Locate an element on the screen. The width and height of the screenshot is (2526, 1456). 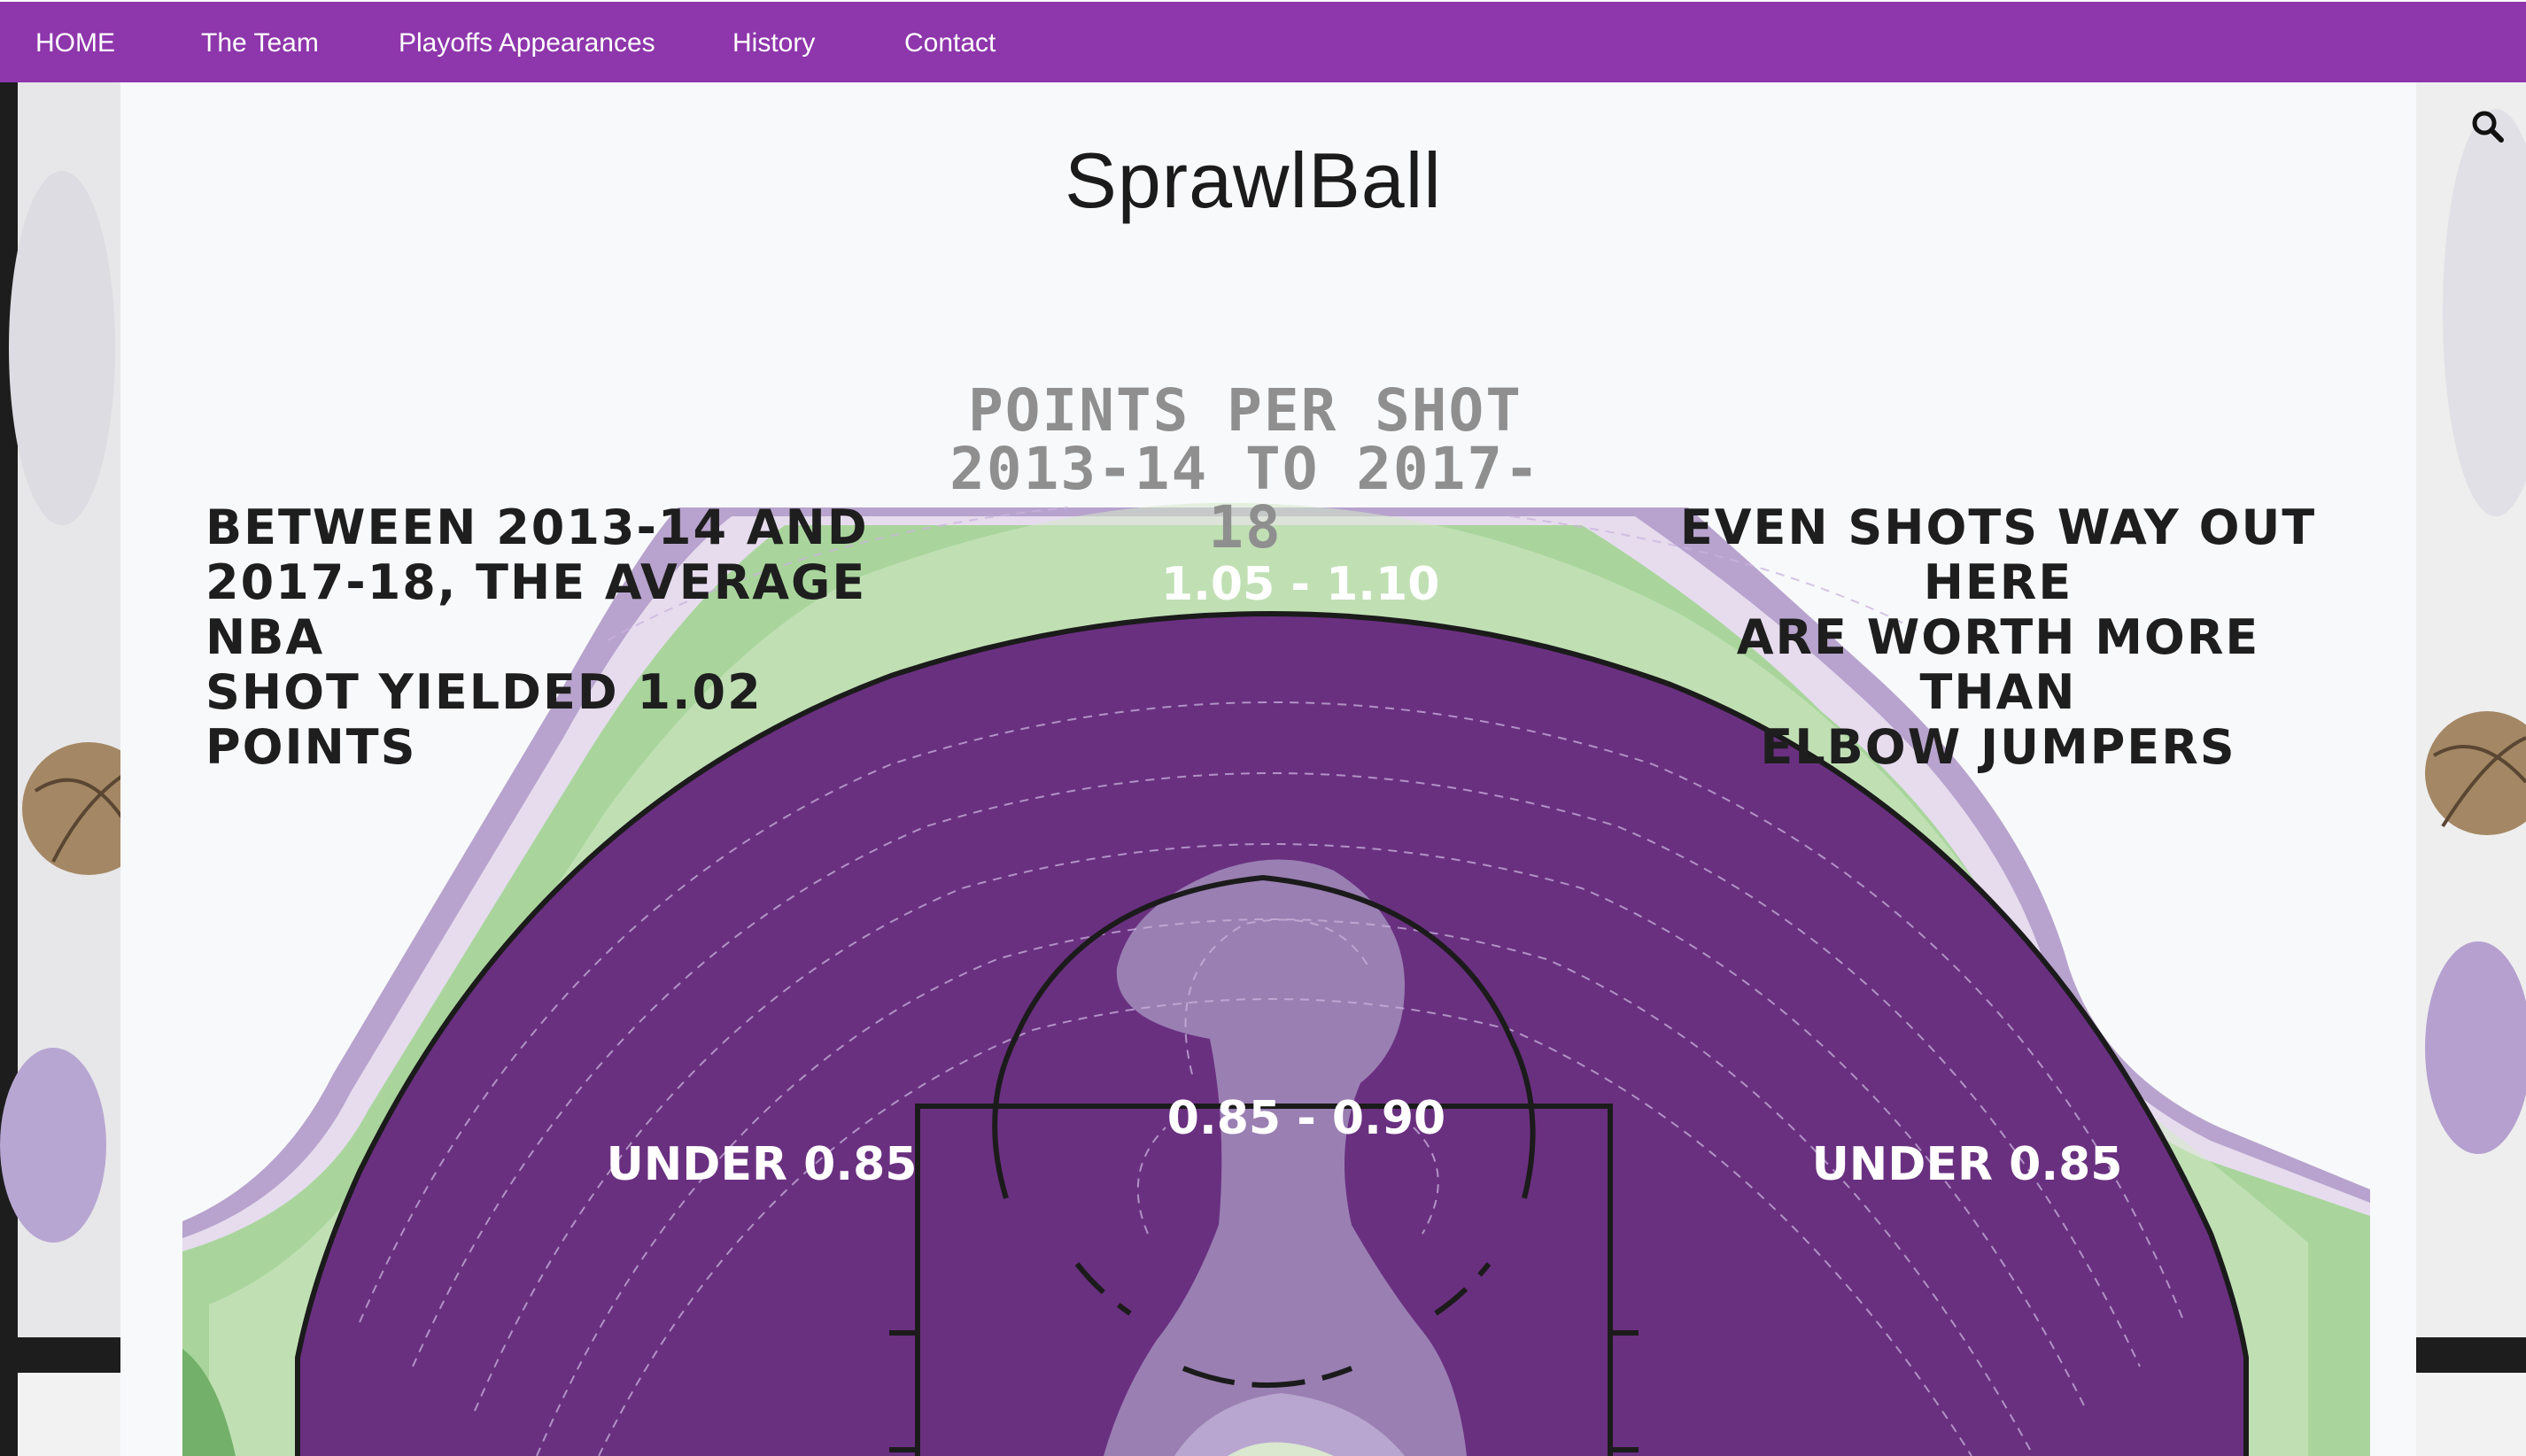
nav-item-history: History is located at coordinates (773, 42).